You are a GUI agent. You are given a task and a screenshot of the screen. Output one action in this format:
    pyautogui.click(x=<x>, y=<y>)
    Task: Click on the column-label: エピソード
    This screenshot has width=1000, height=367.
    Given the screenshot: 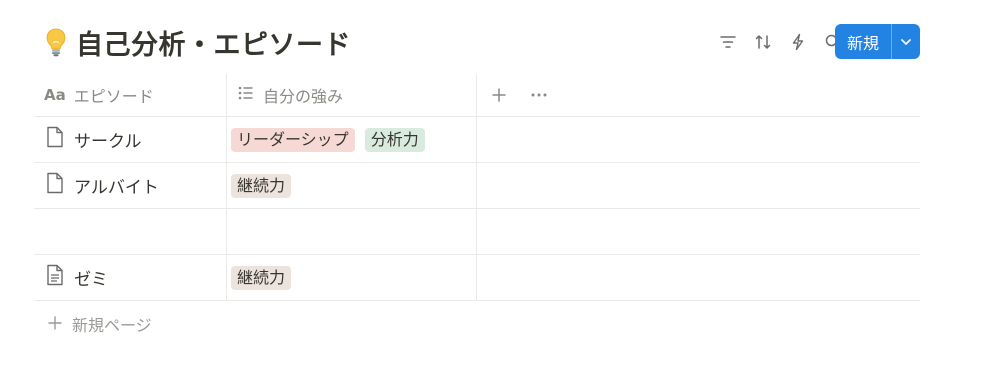 What is the action you would take?
    pyautogui.click(x=113, y=96)
    